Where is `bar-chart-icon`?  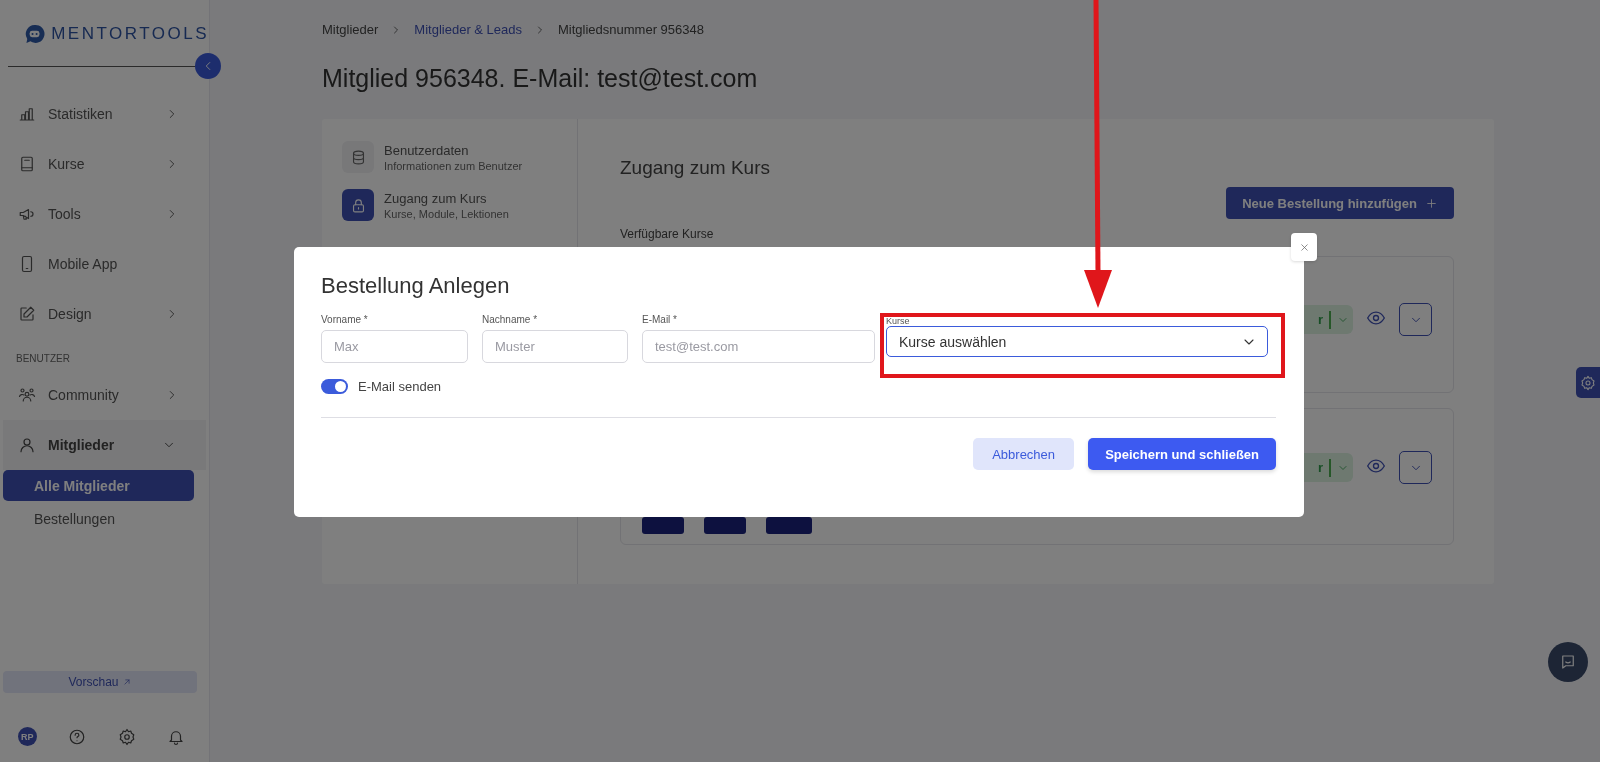
bar-chart-icon is located at coordinates (27, 114).